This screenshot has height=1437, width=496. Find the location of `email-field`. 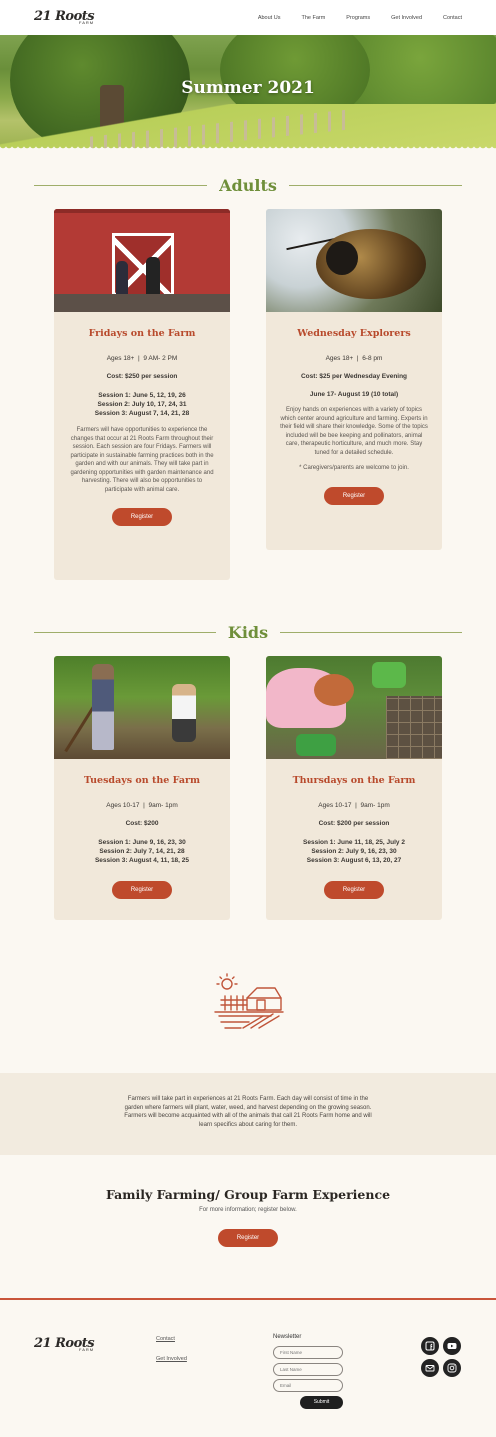

email-field is located at coordinates (308, 1385).